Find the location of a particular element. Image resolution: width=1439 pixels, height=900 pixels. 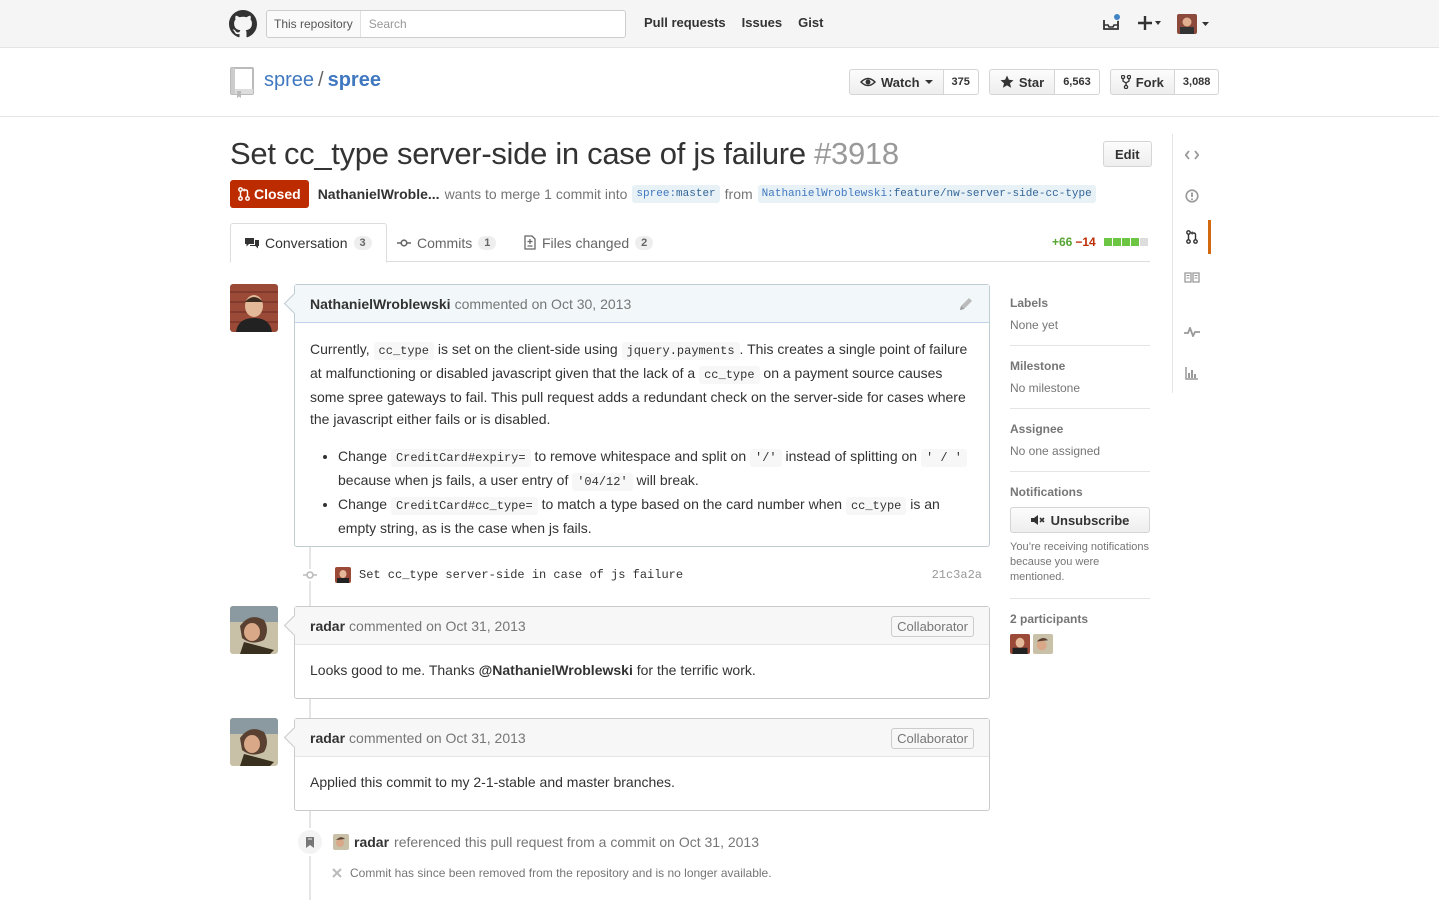

nav-issues-icon is located at coordinates (1191, 195).